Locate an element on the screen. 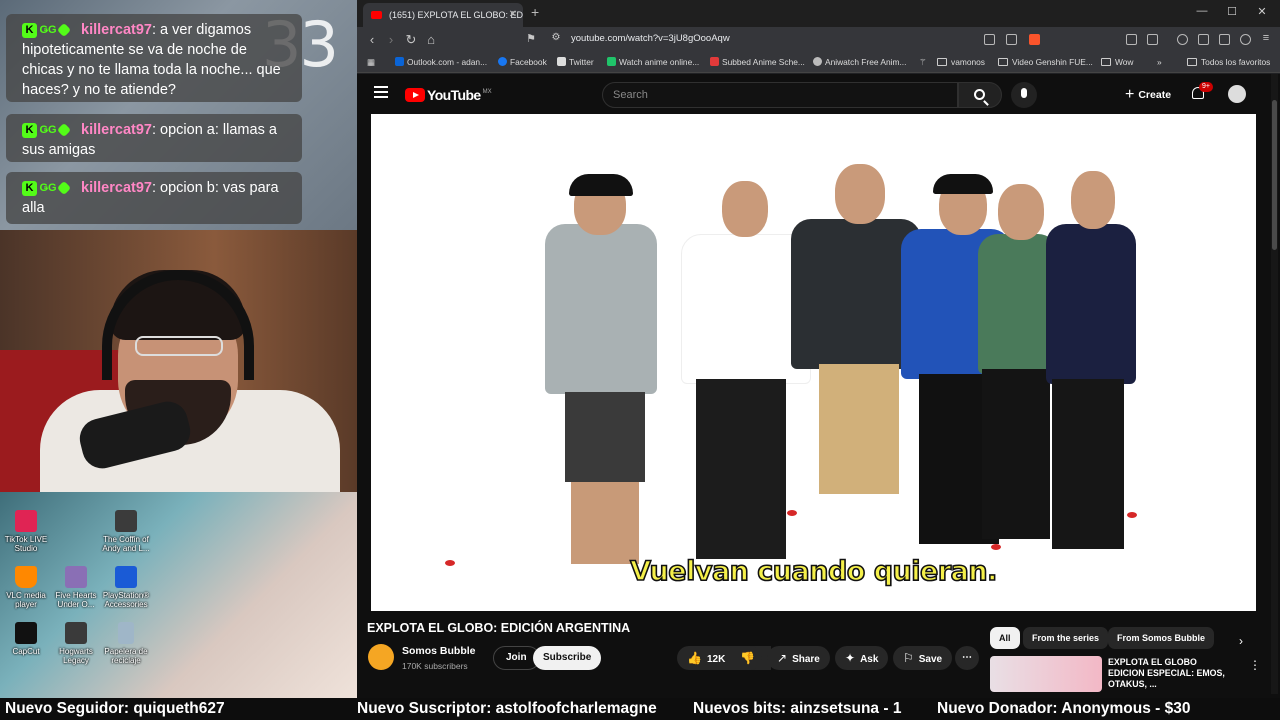  chip-from-series: From the series is located at coordinates (1066, 638).